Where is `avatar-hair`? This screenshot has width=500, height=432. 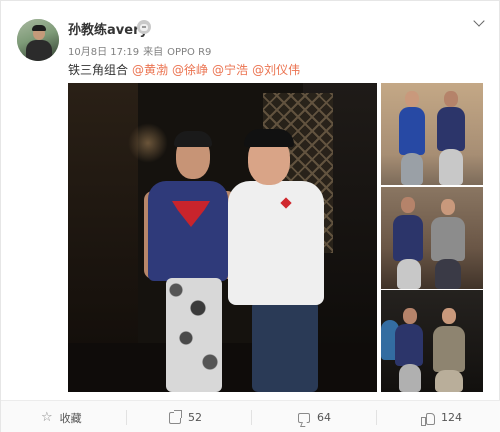 avatar-hair is located at coordinates (39, 28).